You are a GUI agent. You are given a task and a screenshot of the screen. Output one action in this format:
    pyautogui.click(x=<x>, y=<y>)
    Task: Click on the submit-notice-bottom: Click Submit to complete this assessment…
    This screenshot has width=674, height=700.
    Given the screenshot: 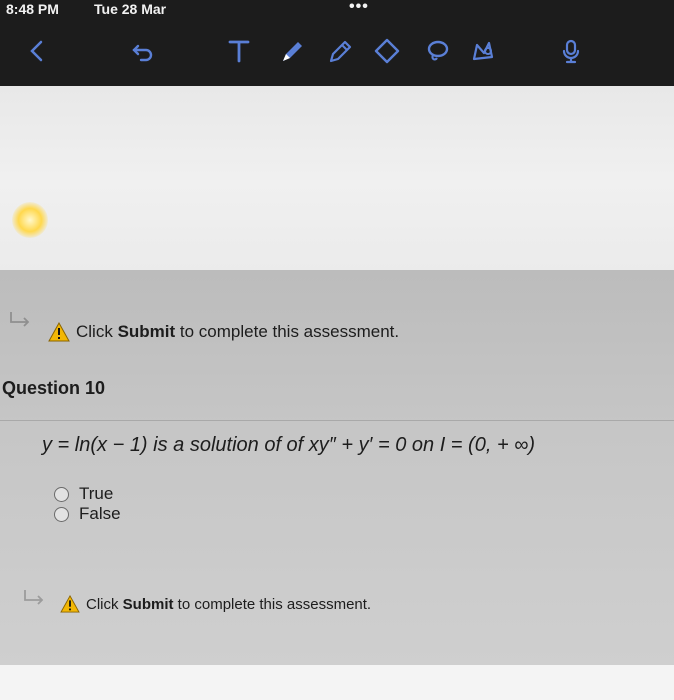 What is the action you would take?
    pyautogui.click(x=215, y=604)
    